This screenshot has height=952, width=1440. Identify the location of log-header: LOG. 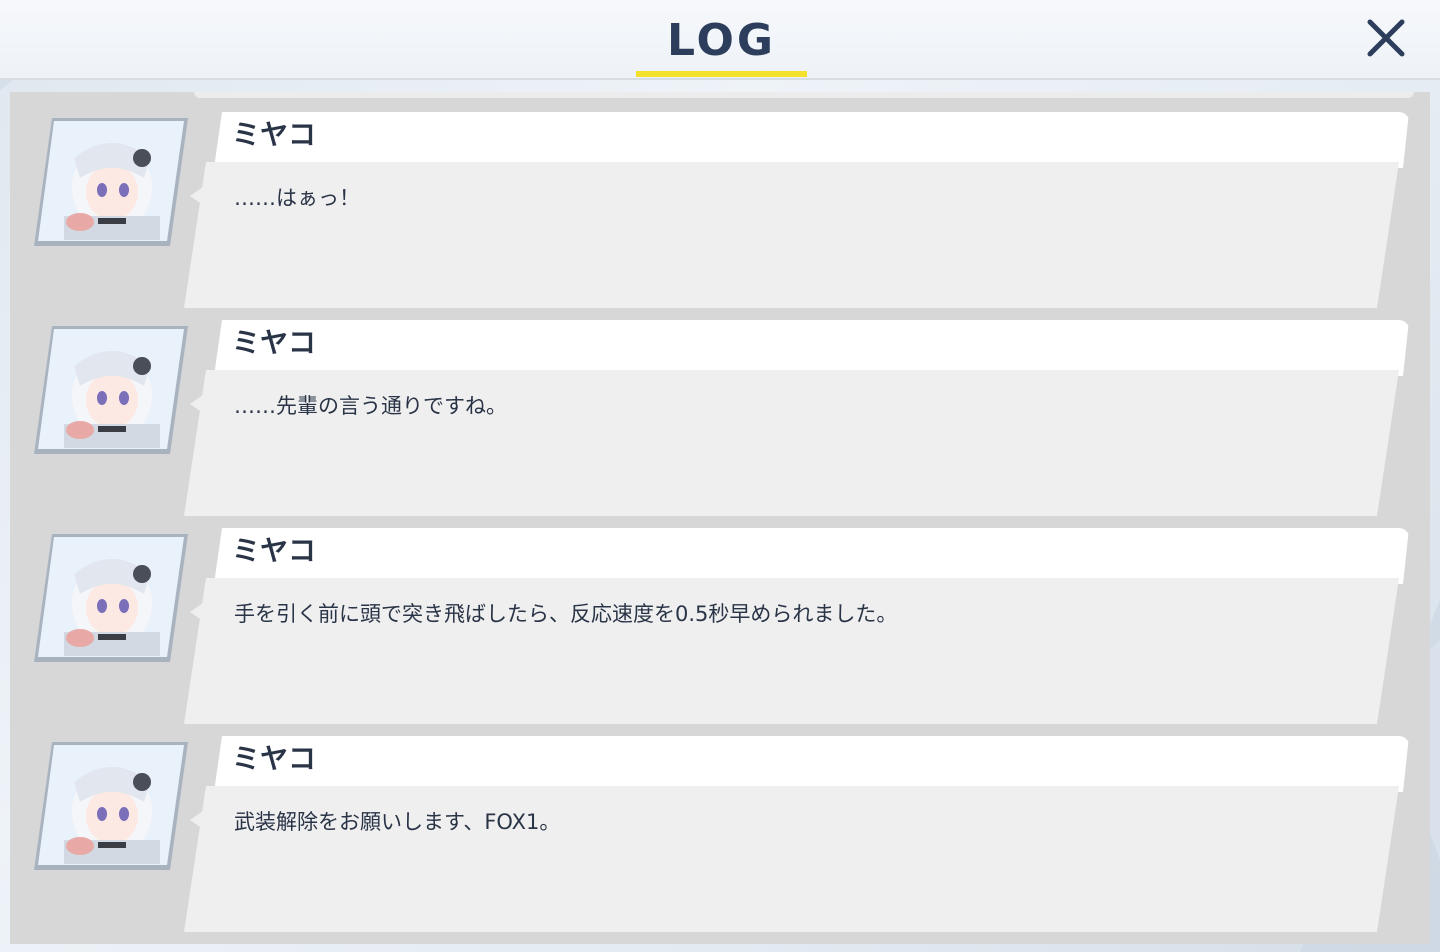
(720, 40).